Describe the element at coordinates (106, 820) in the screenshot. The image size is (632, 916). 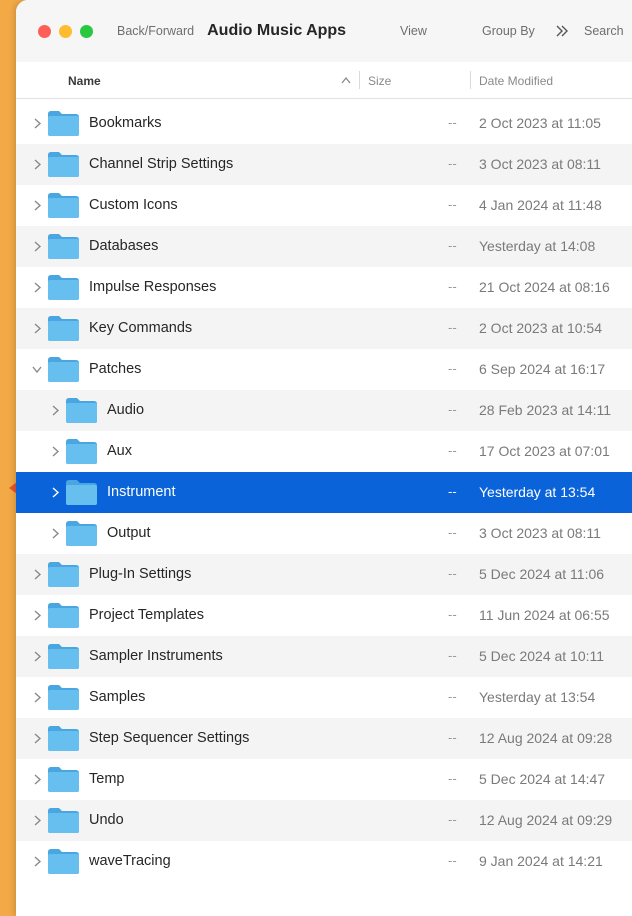
I see `file-name: Undo` at that location.